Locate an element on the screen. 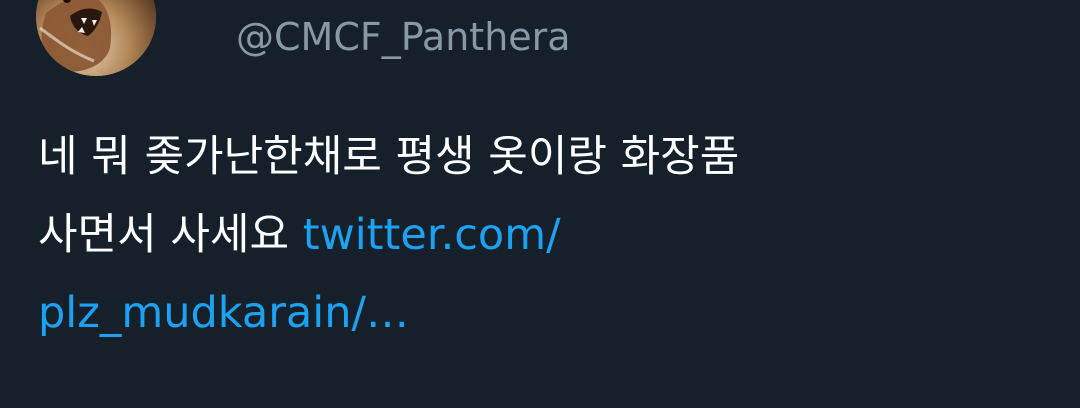 The height and width of the screenshot is (408, 1080). tweet-link-part-1: twitter.com/ is located at coordinates (431, 235).